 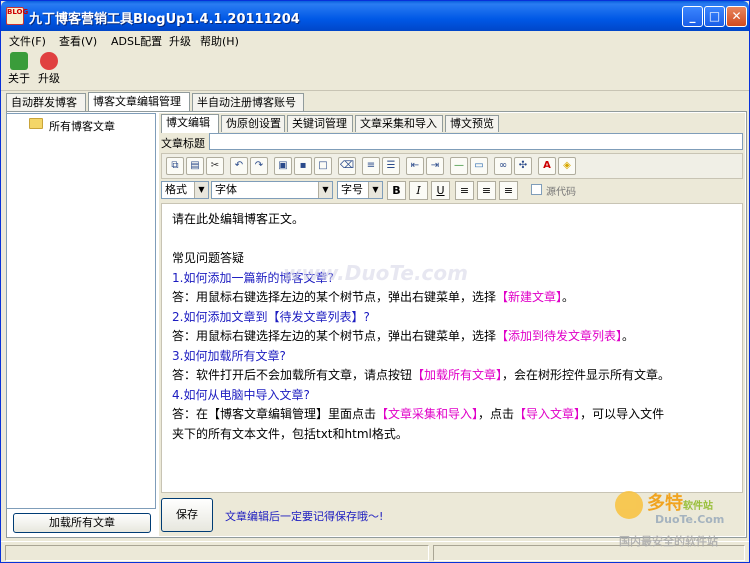 I want to click on tree-node-label: 所有博客文章, so click(x=82, y=126).